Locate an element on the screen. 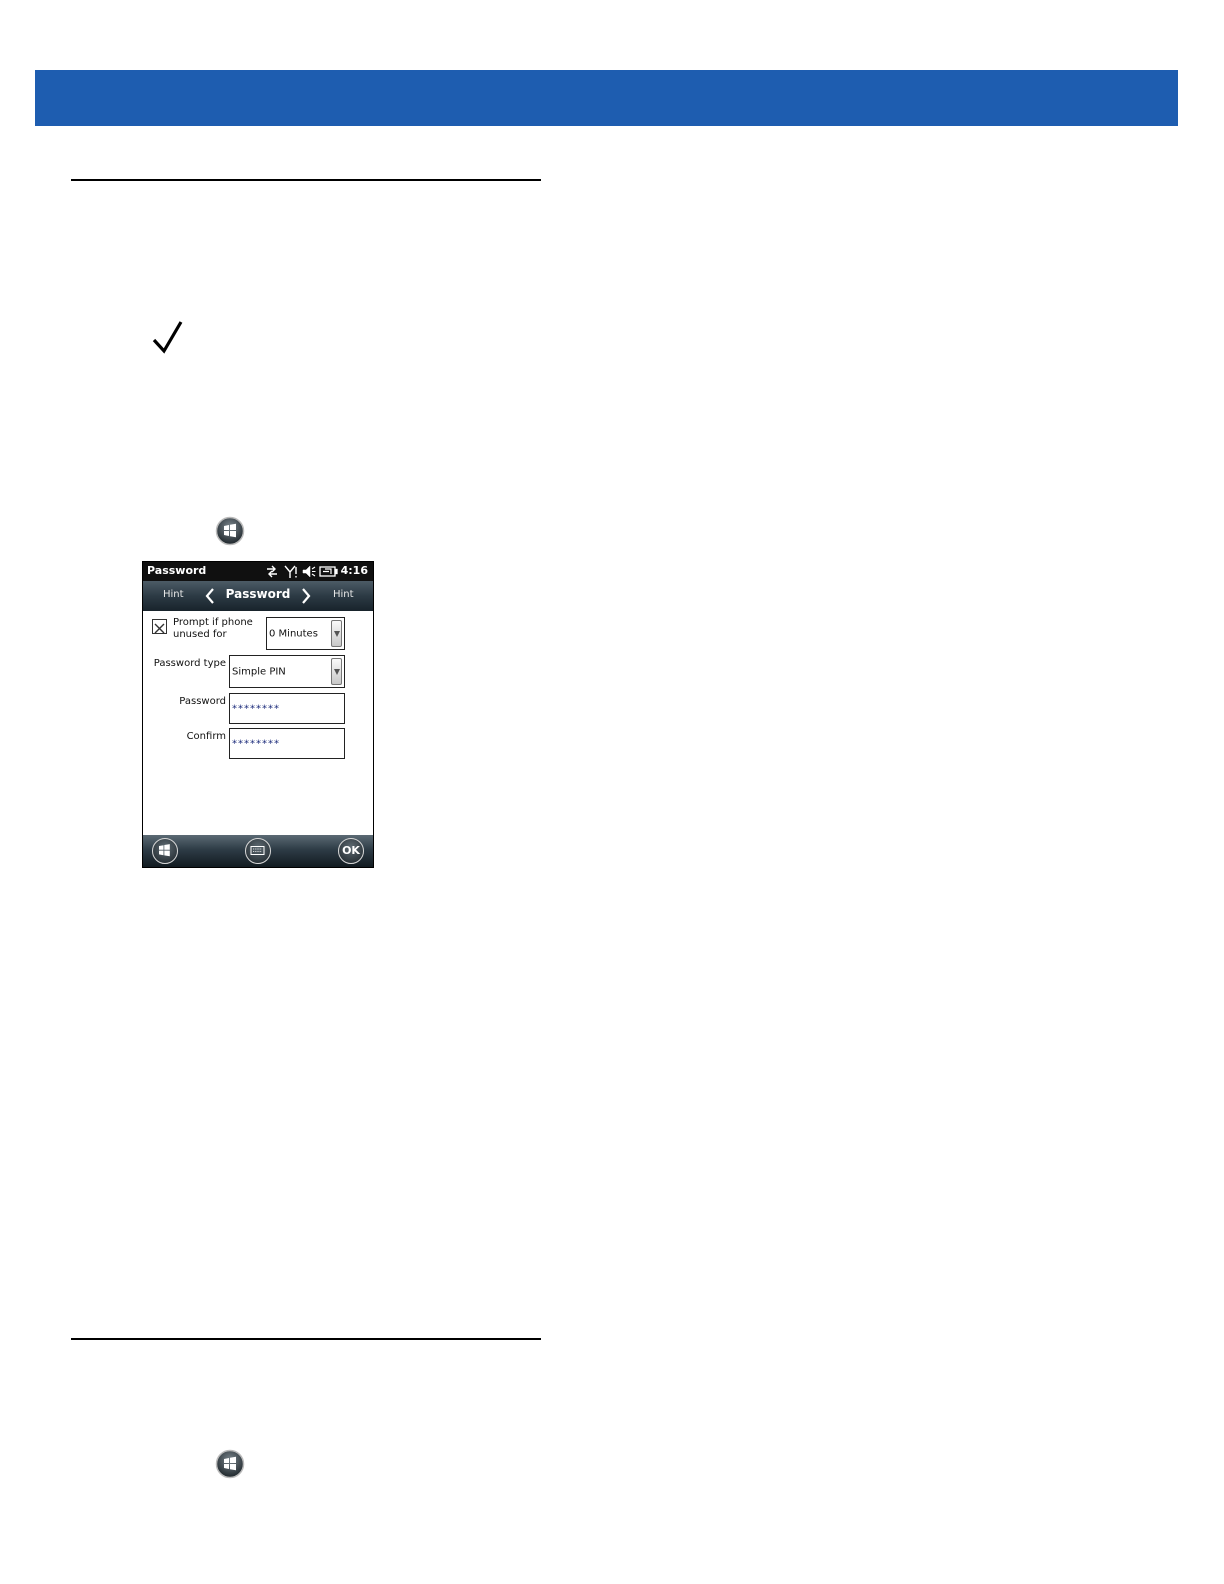 This screenshot has width=1224, height=1584. note-check-icon is located at coordinates (167, 337).